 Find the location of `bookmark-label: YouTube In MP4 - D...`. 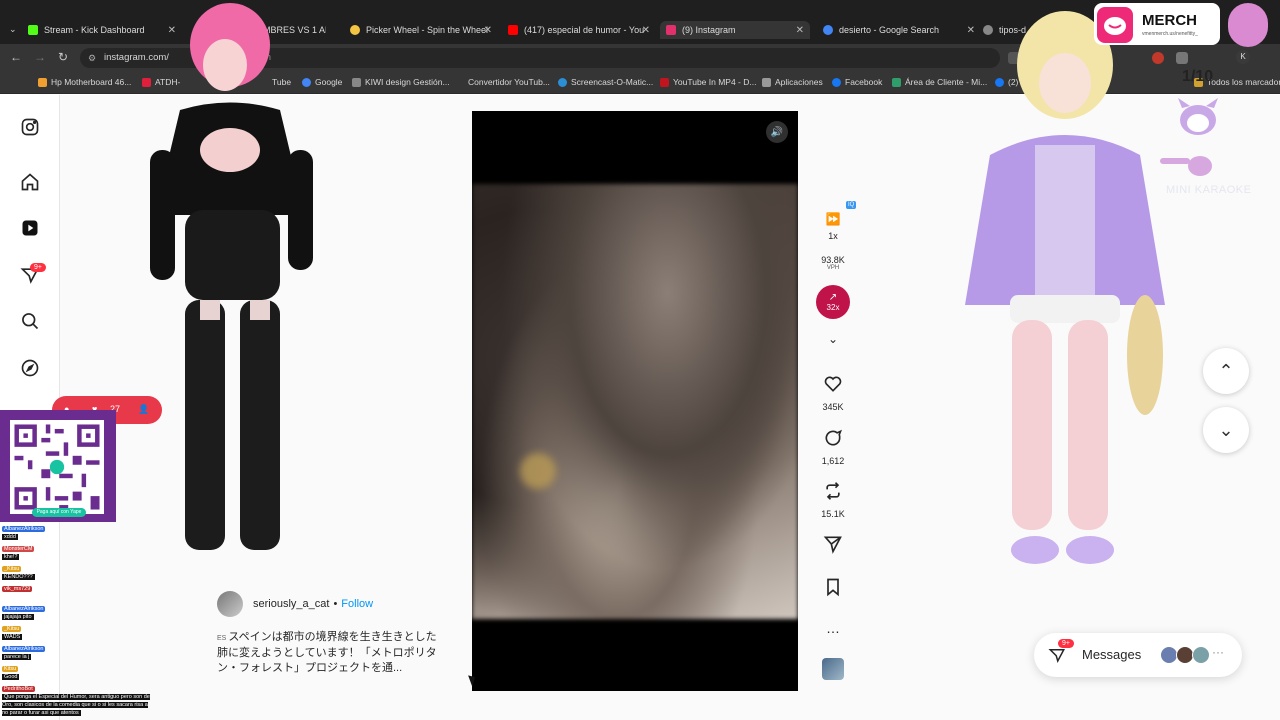

bookmark-label: YouTube In MP4 - D... is located at coordinates (715, 82).